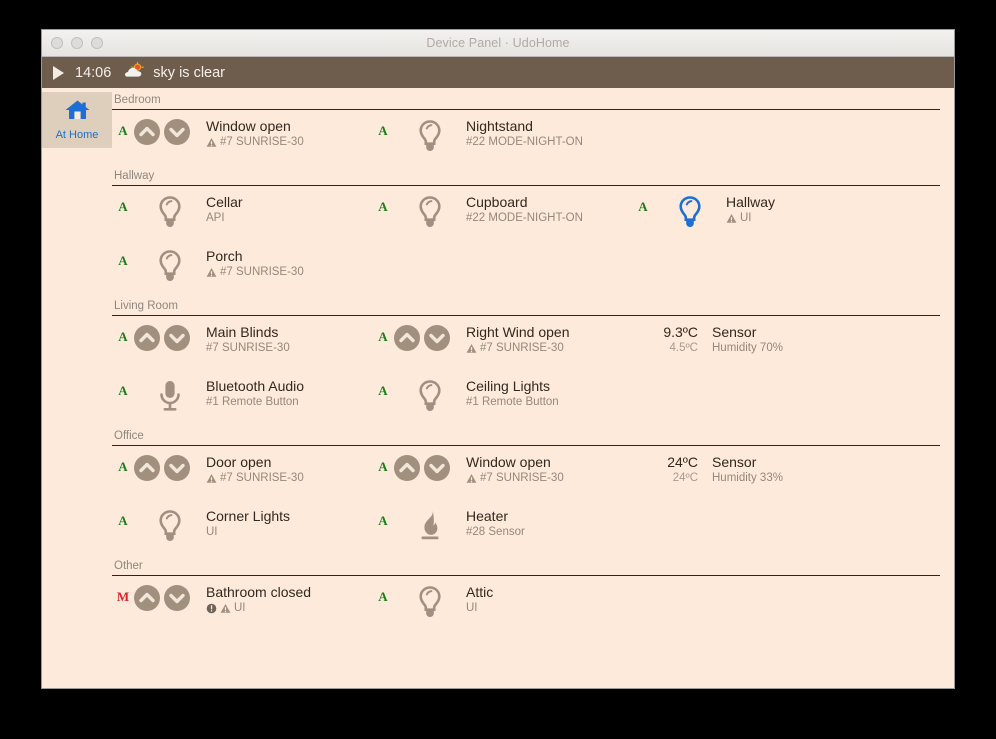 This screenshot has height=739, width=996. Describe the element at coordinates (239, 462) in the screenshot. I see `device-name: Door open` at that location.